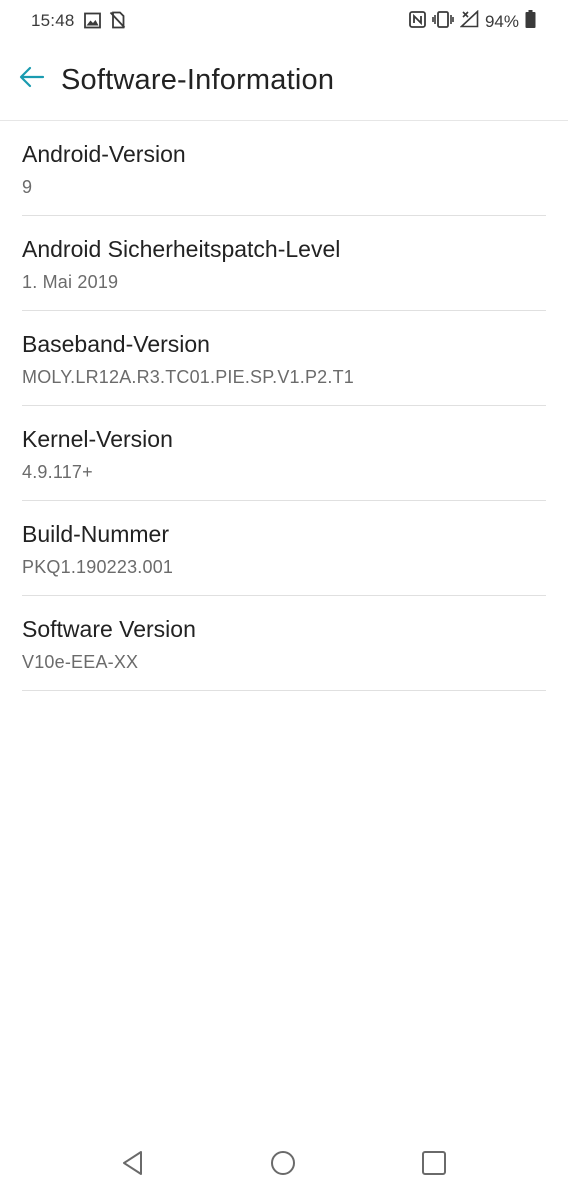 This screenshot has width=568, height=1200. I want to click on item-value: PKQ1.190223.001, so click(98, 567).